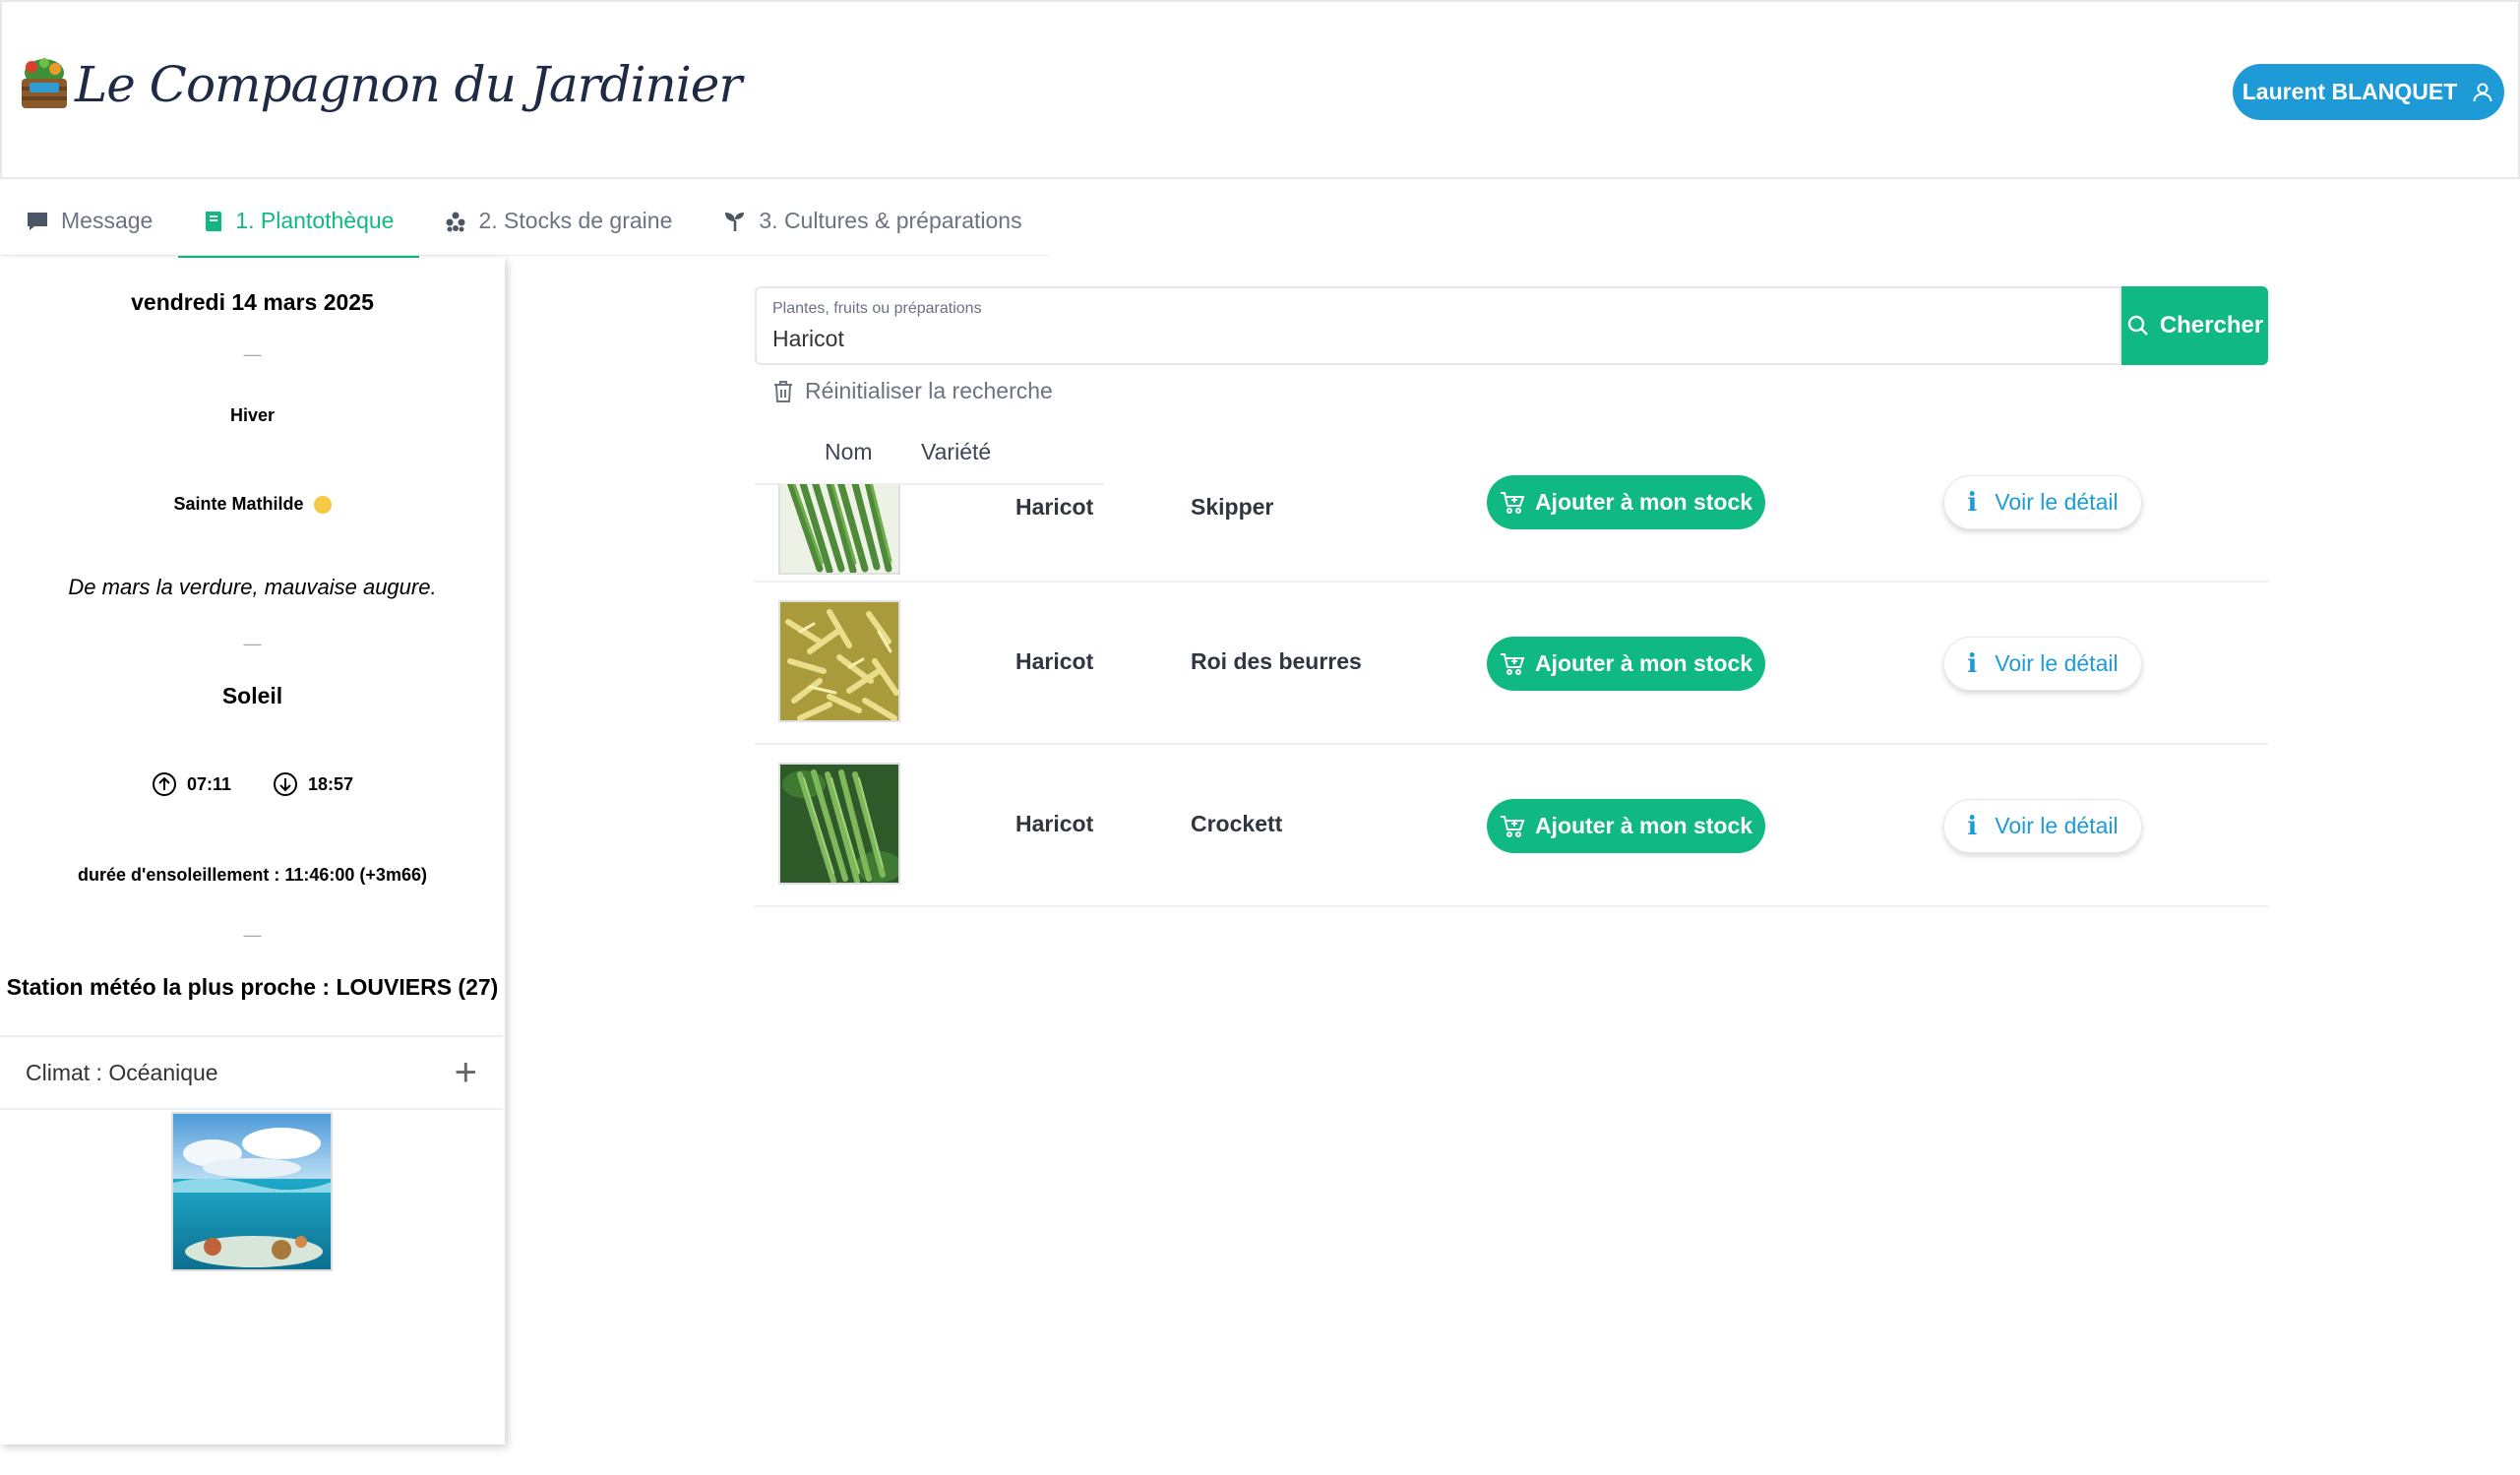  What do you see at coordinates (122, 1072) in the screenshot?
I see `climate-label: Climat : Océanique` at bounding box center [122, 1072].